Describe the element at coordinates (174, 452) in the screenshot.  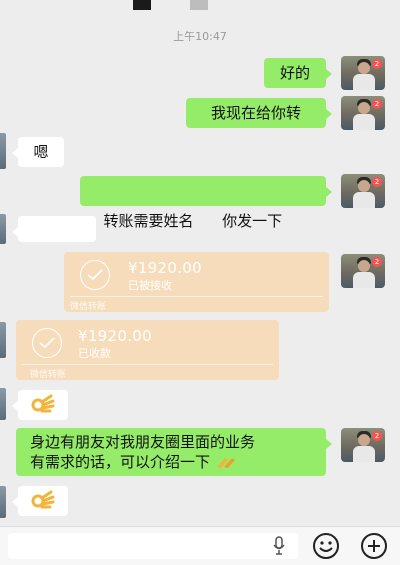
I see `message-bubble-right: 身边有朋友对我朋友圈里面的业务 有需求的话，可以介绍一下` at that location.